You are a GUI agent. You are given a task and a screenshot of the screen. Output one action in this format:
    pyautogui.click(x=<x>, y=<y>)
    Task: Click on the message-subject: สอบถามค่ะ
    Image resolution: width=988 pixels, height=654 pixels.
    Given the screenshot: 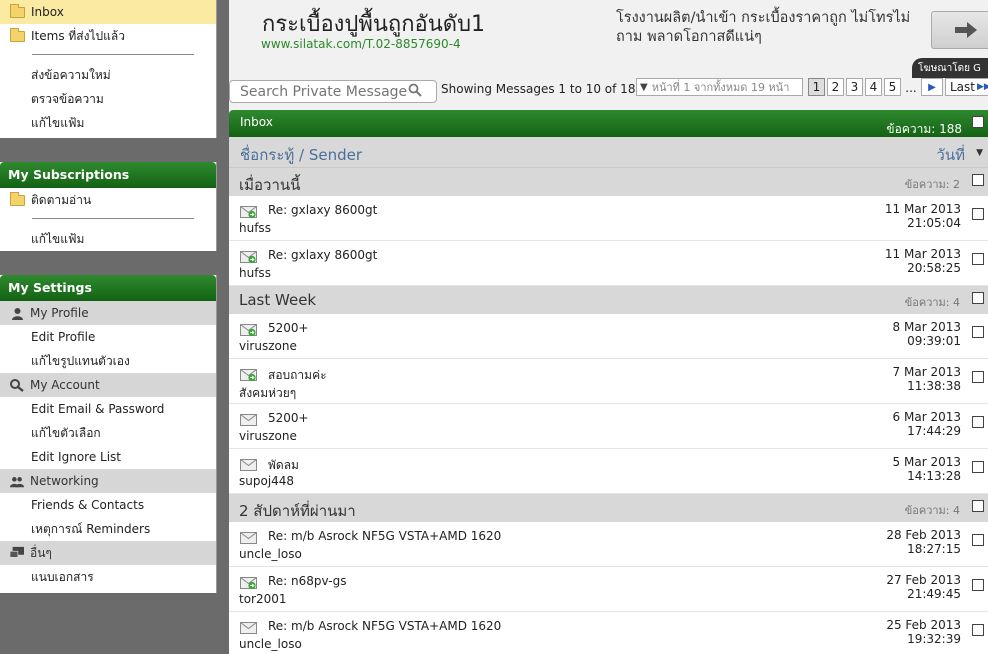 What is the action you would take?
    pyautogui.click(x=297, y=375)
    